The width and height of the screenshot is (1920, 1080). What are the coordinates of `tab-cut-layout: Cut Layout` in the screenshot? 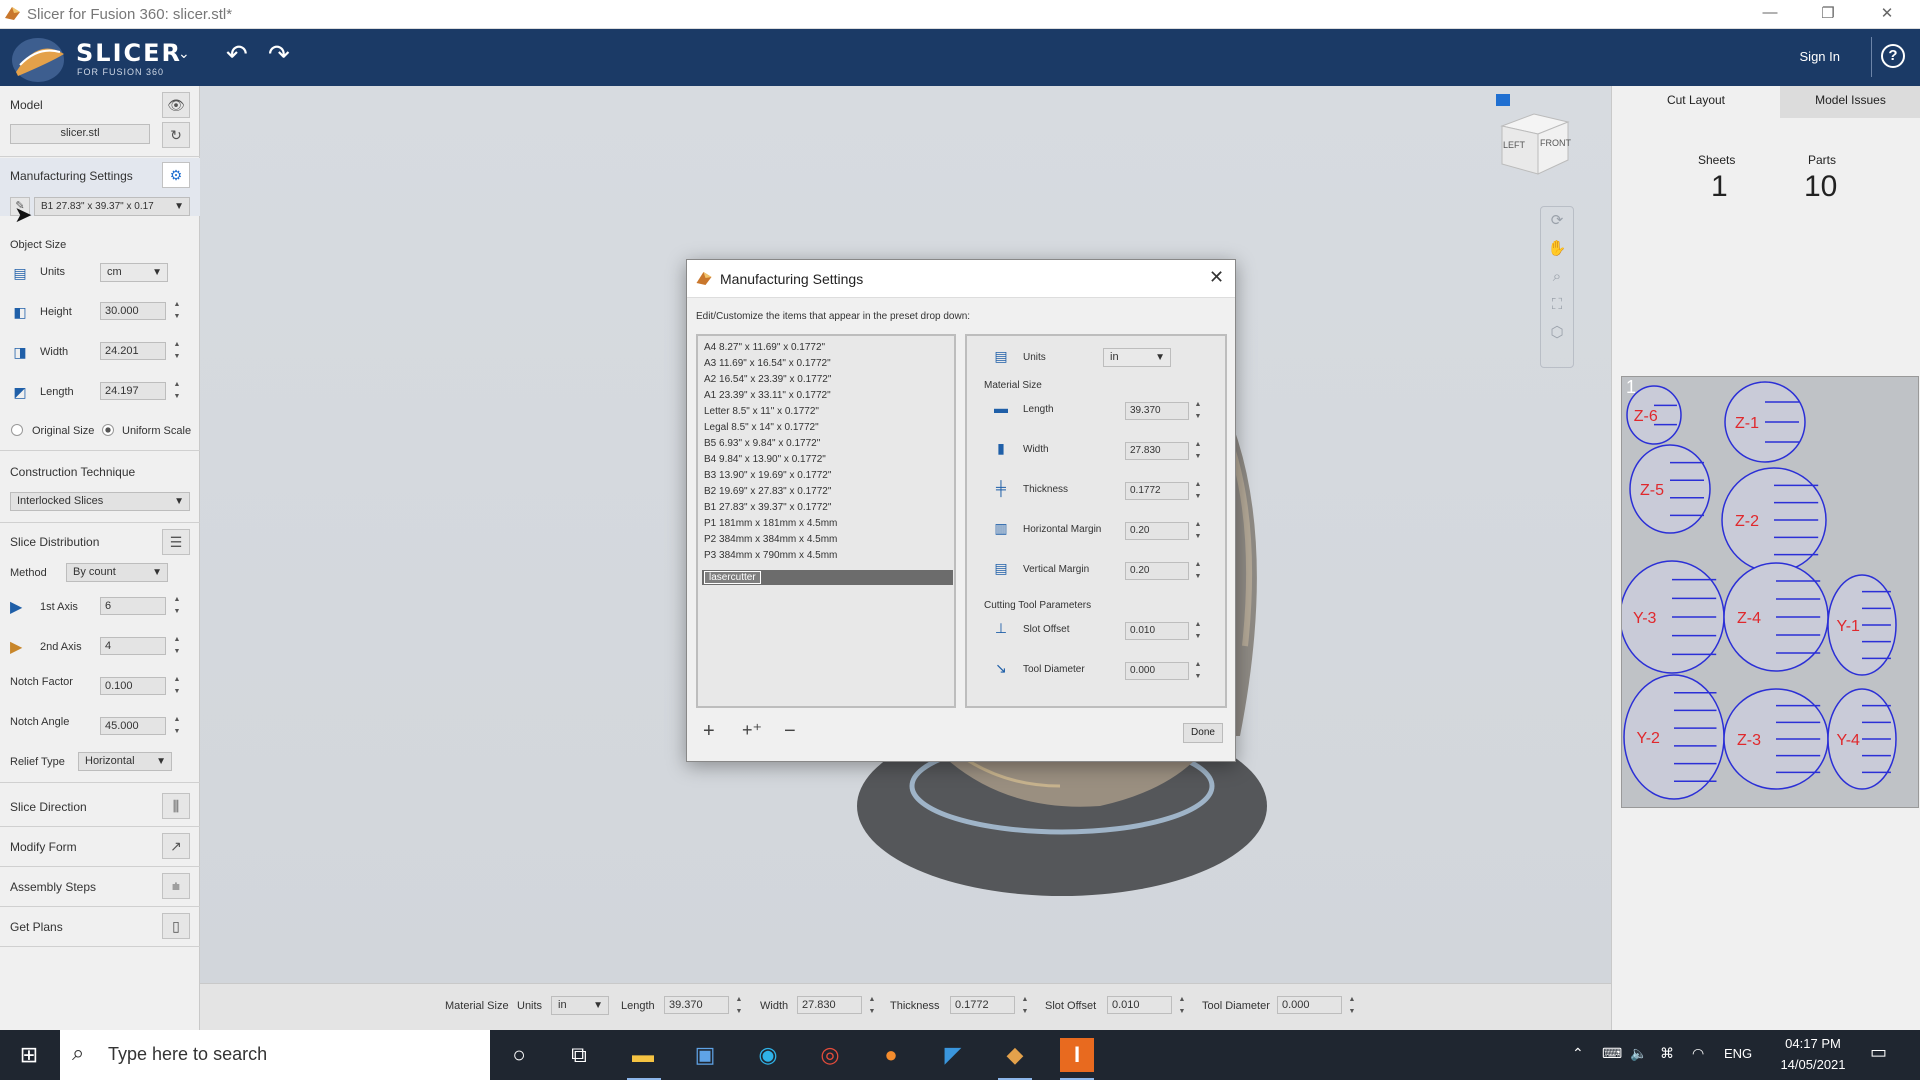 It's located at (1696, 102).